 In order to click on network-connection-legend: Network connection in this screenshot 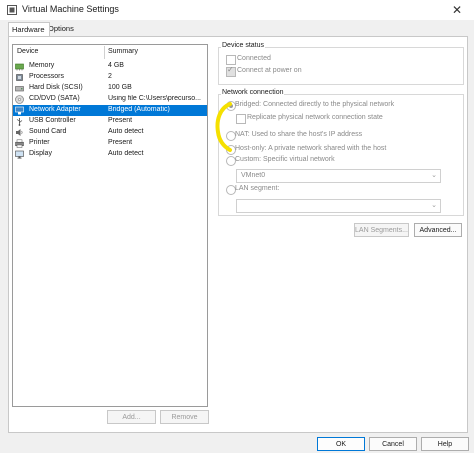, I will do `click(253, 92)`.